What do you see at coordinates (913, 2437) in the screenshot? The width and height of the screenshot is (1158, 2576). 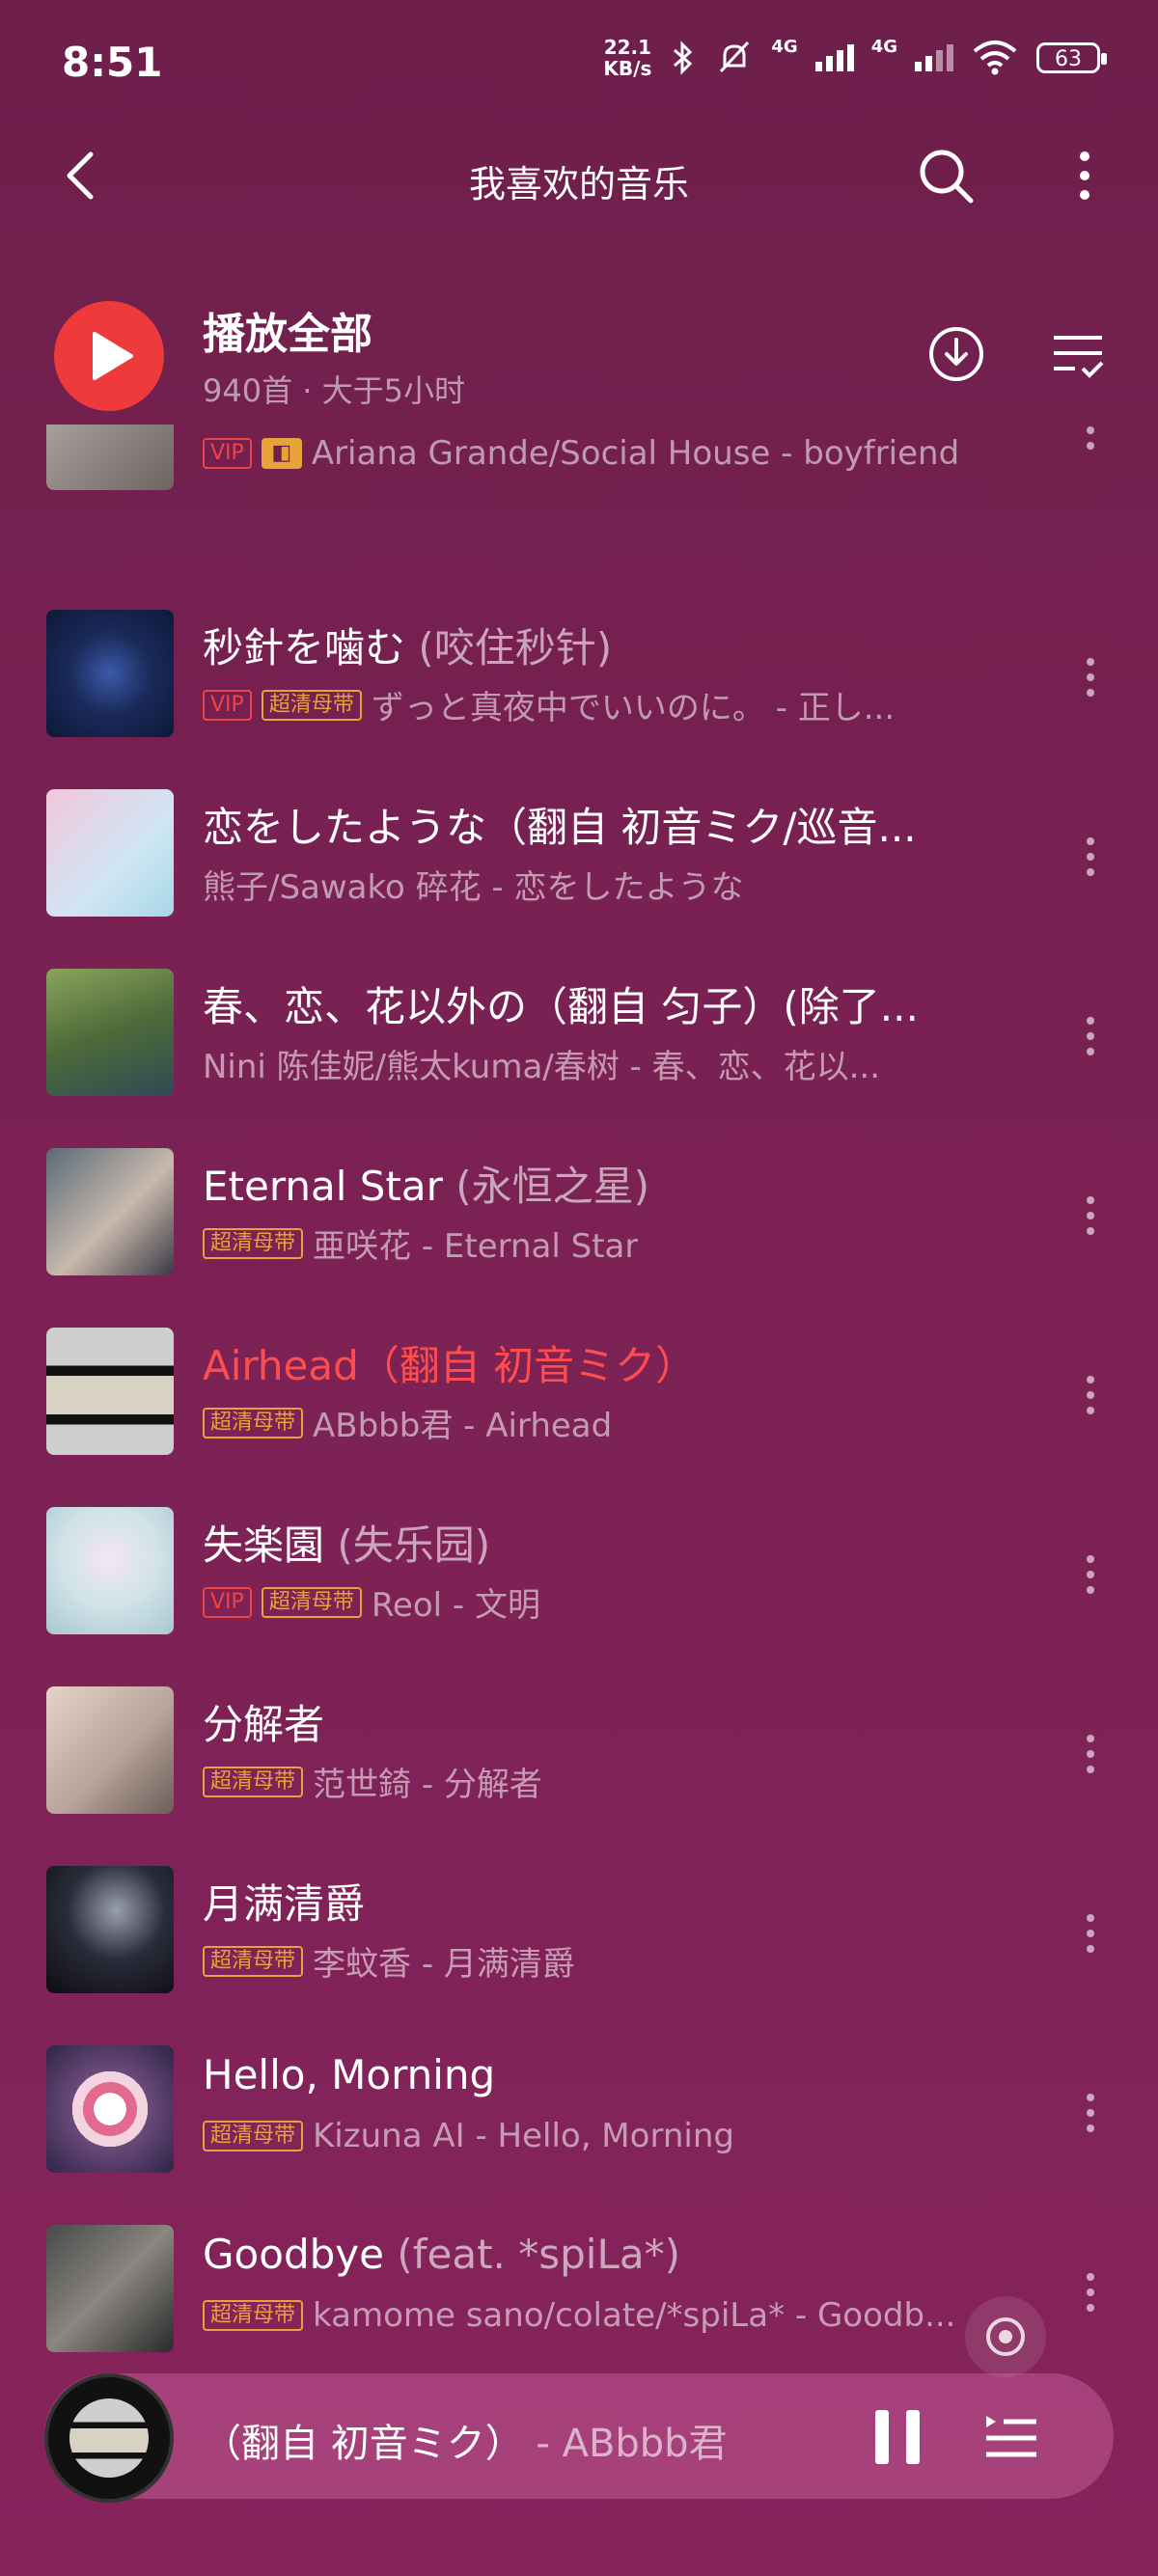 I see `pause-icon-bar-right` at bounding box center [913, 2437].